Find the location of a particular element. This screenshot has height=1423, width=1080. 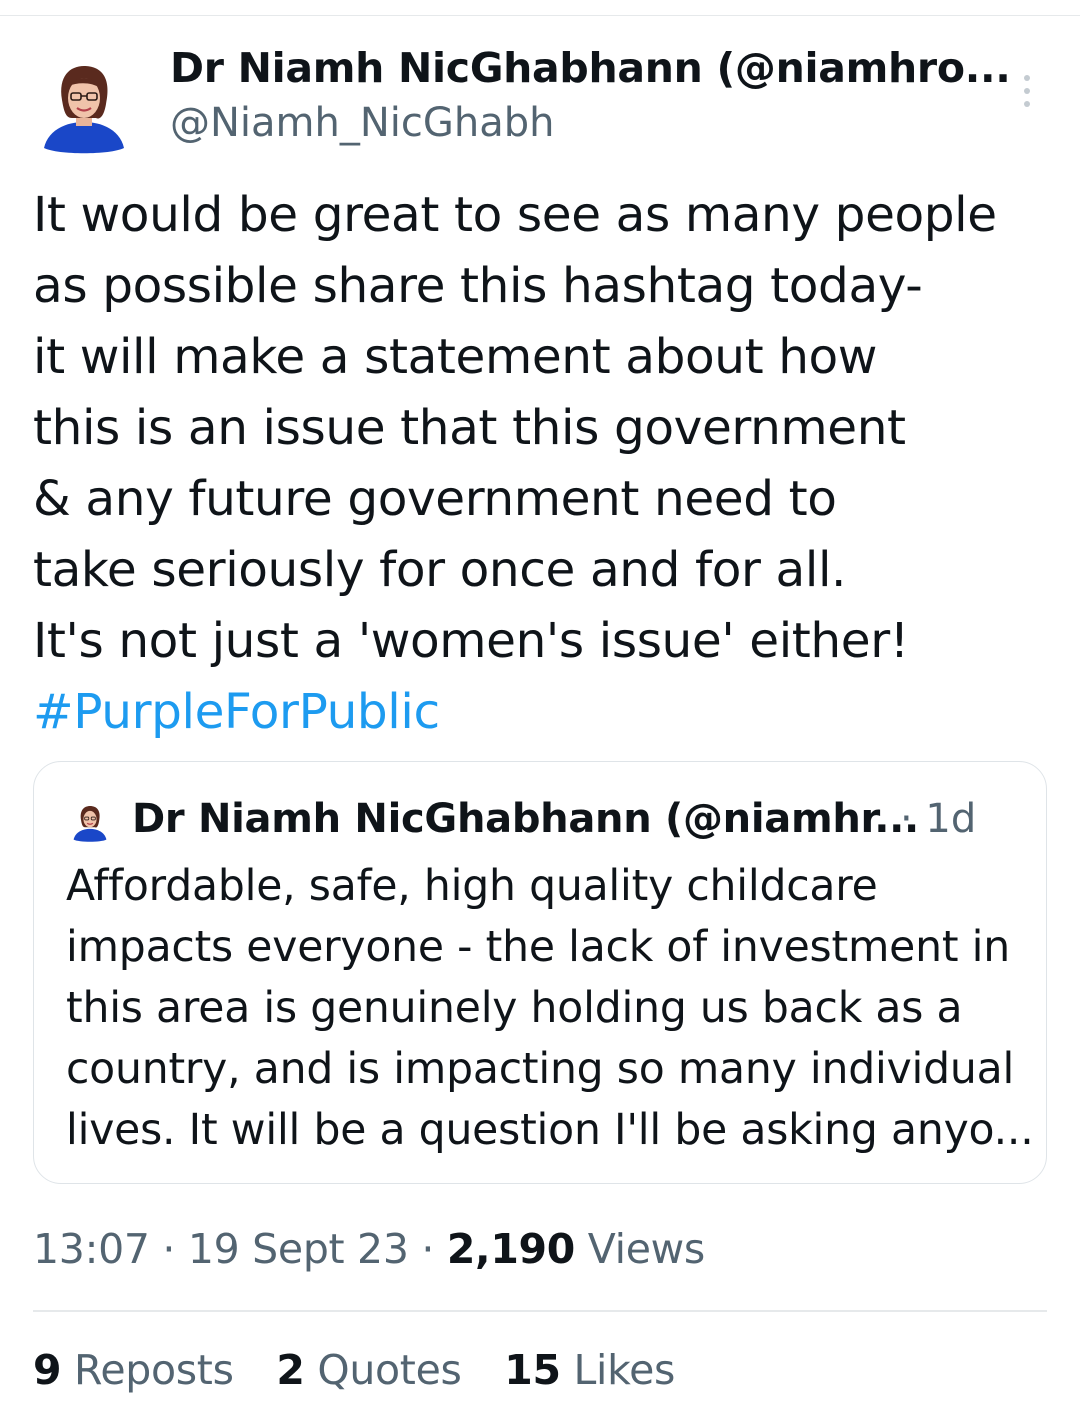

views-label: Views is located at coordinates (646, 1249).